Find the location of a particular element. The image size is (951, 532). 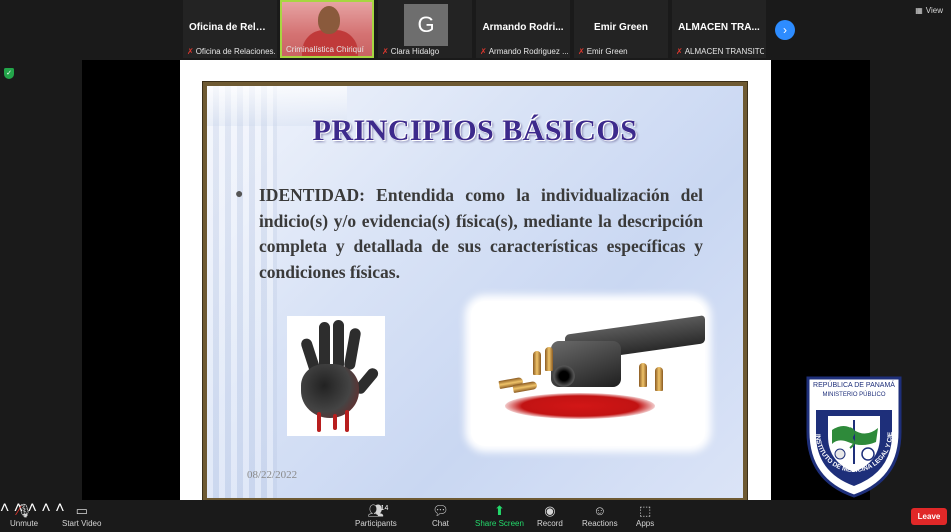

slide-date: 08/22/2022 is located at coordinates (272, 475).